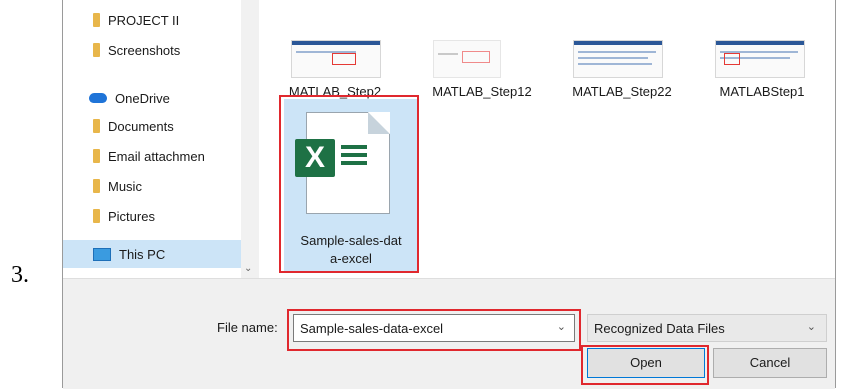 The height and width of the screenshot is (389, 861). Describe the element at coordinates (102, 254) in the screenshot. I see `computer-icon` at that location.